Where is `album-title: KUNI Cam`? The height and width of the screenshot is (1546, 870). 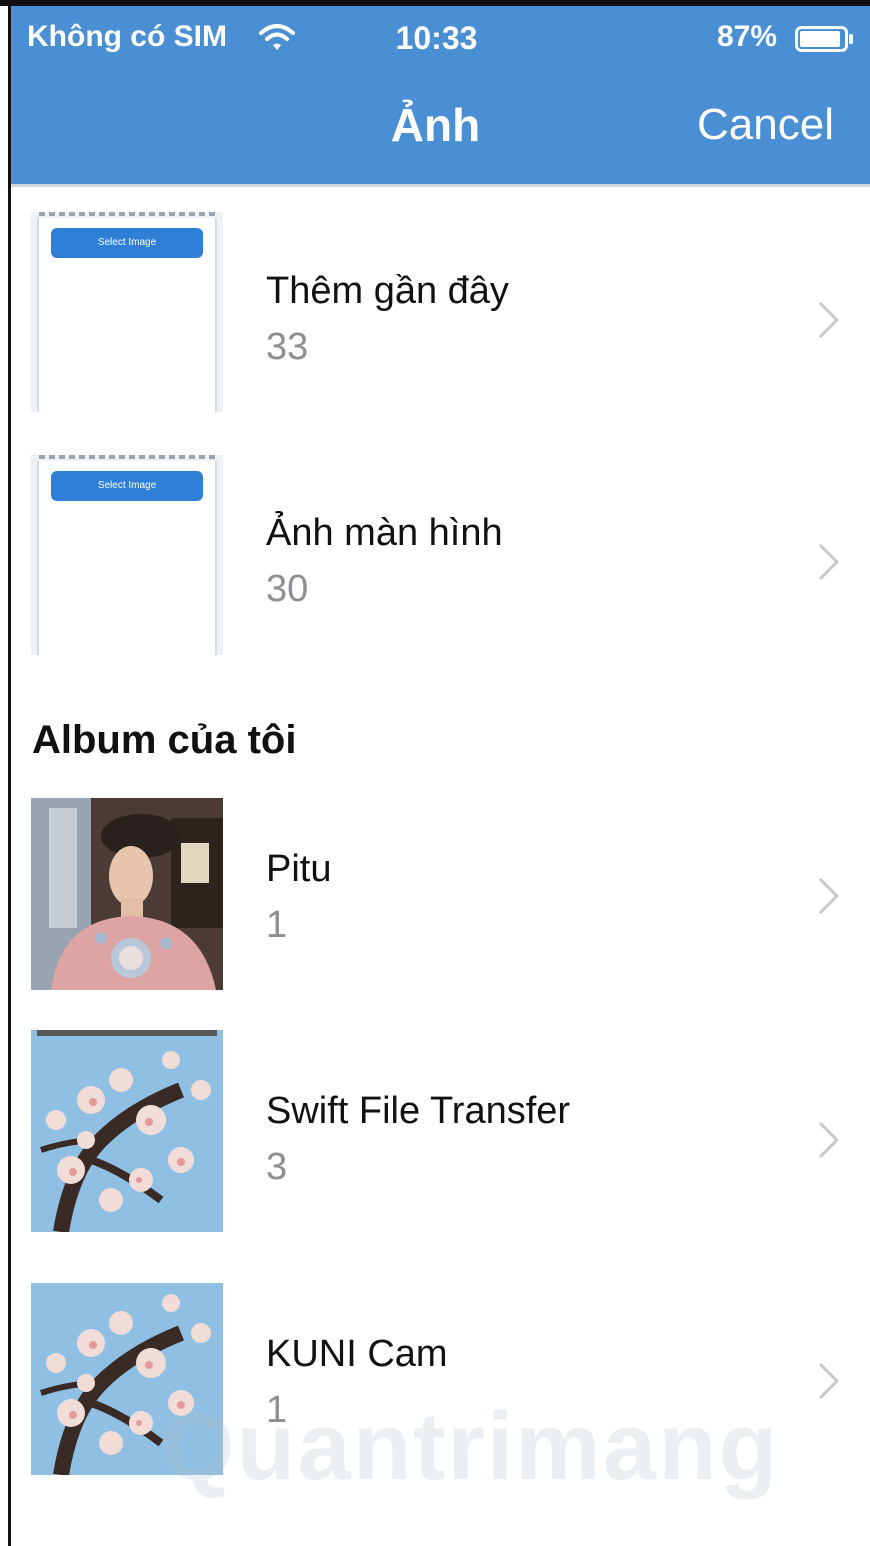 album-title: KUNI Cam is located at coordinates (357, 1354).